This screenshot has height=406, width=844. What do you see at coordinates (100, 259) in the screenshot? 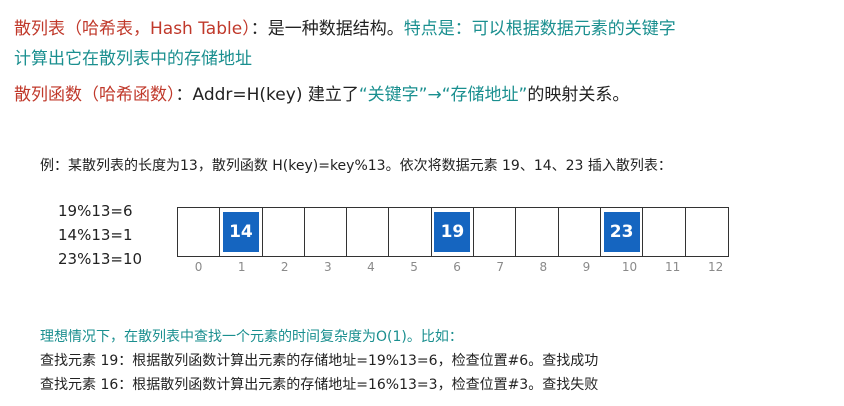
I see `equation-23: 23%13=10` at bounding box center [100, 259].